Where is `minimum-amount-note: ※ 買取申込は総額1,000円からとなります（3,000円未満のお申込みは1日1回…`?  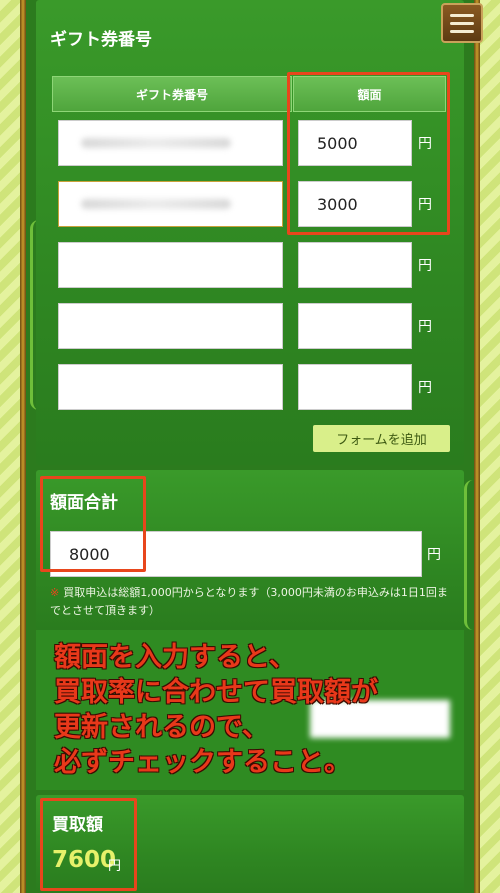
minimum-amount-note: ※ 買取申込は総額1,000円からとなります（3,000円未満のお申込みは1日1回… is located at coordinates (250, 602).